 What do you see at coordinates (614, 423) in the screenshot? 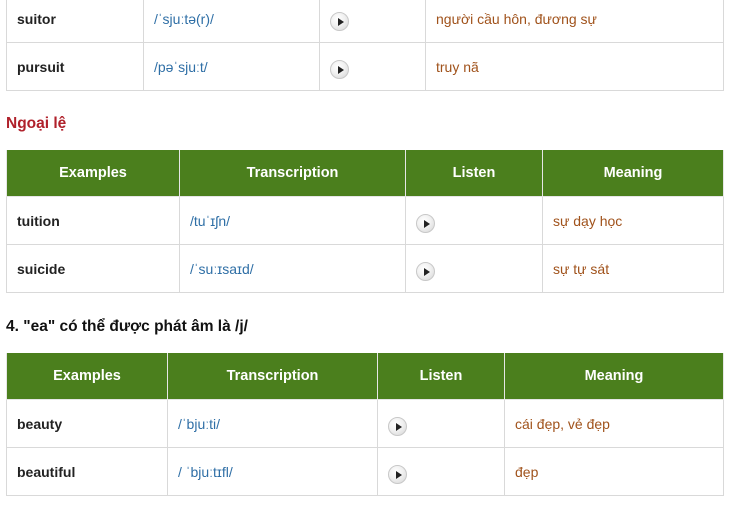
I see `meaning: cái đẹp, vẻ đẹp` at bounding box center [614, 423].